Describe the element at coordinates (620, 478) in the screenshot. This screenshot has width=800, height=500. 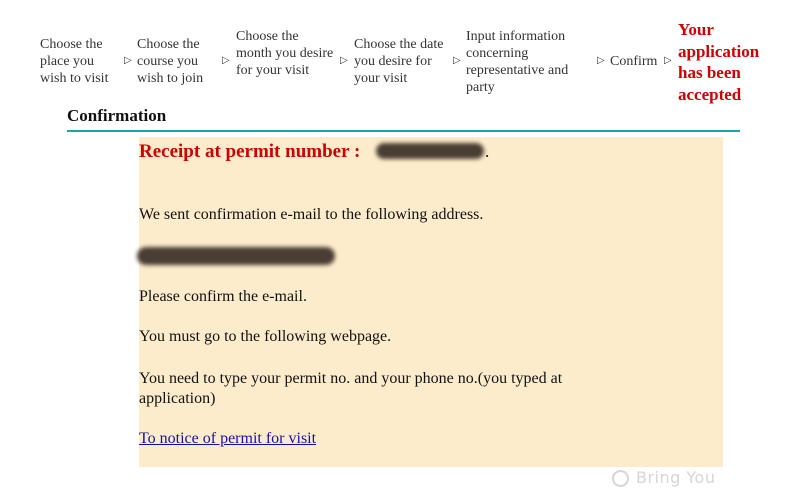
I see `watermark-circle-icon` at that location.